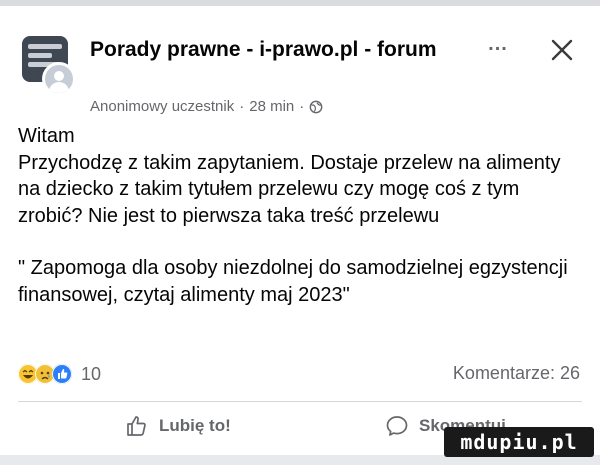 The width and height of the screenshot is (600, 465). I want to click on post-meta: Anonimowy uczestnik · 28 min ·, so click(206, 106).